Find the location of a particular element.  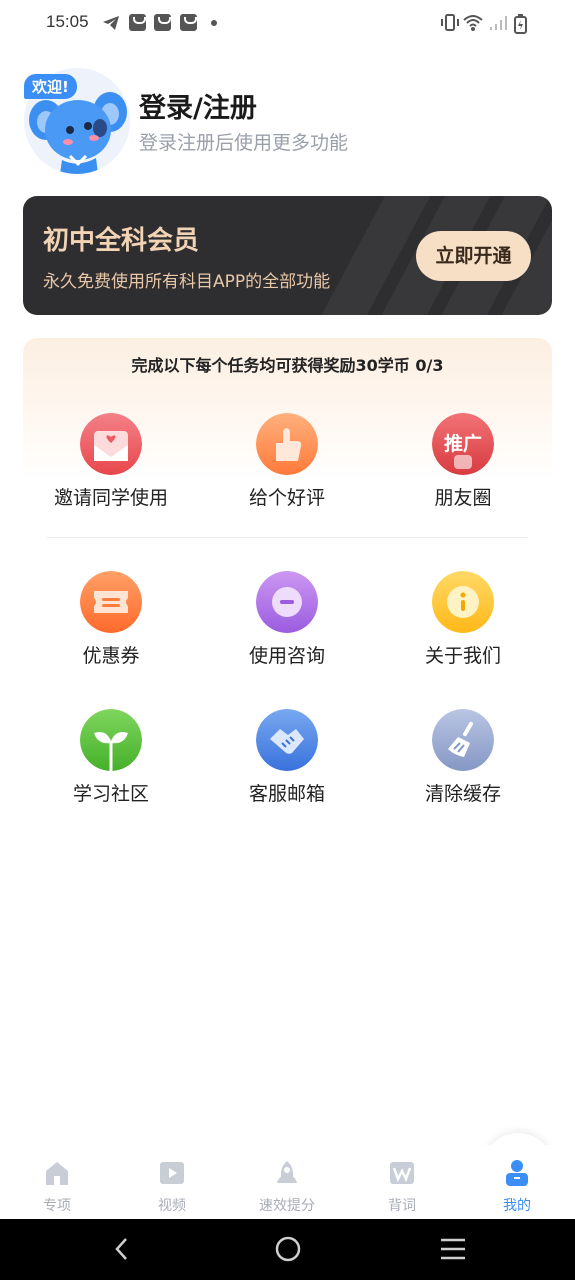

task-label: 邀请同学使用 is located at coordinates (110, 498).